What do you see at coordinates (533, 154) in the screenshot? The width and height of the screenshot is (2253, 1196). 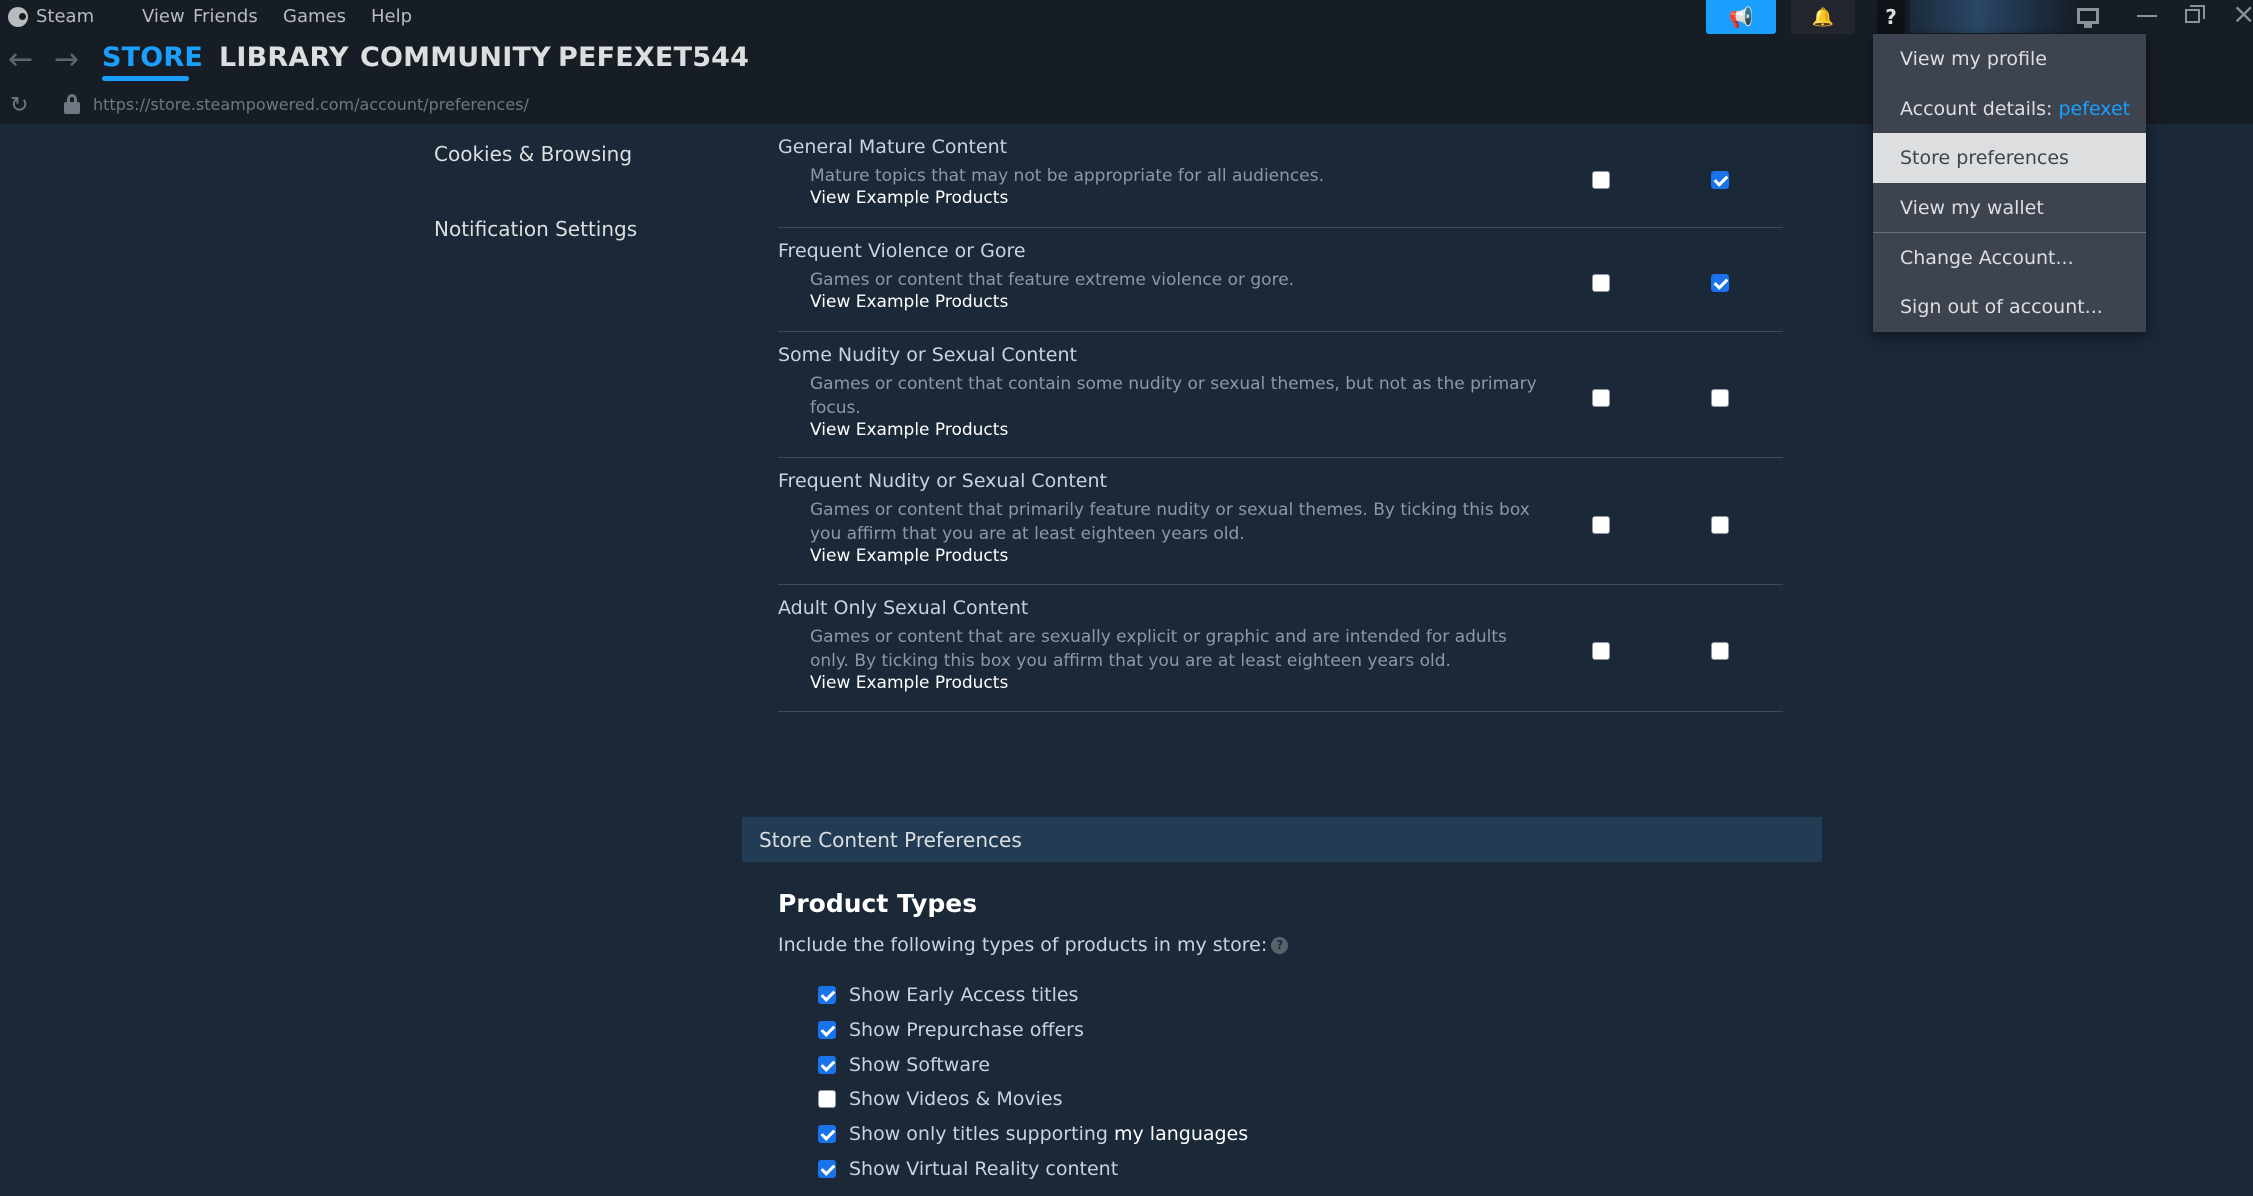 I see `sidebar-item-cookies: Cookies & Browsing` at bounding box center [533, 154].